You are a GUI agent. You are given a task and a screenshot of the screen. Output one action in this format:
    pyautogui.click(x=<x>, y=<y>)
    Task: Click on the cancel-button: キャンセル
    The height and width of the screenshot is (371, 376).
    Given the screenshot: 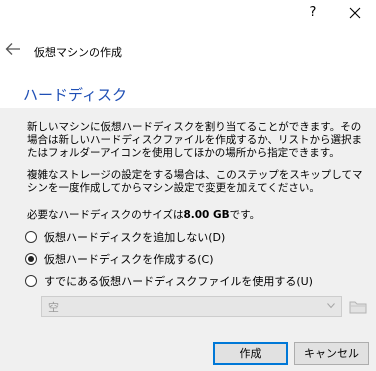 What is the action you would take?
    pyautogui.click(x=331, y=353)
    